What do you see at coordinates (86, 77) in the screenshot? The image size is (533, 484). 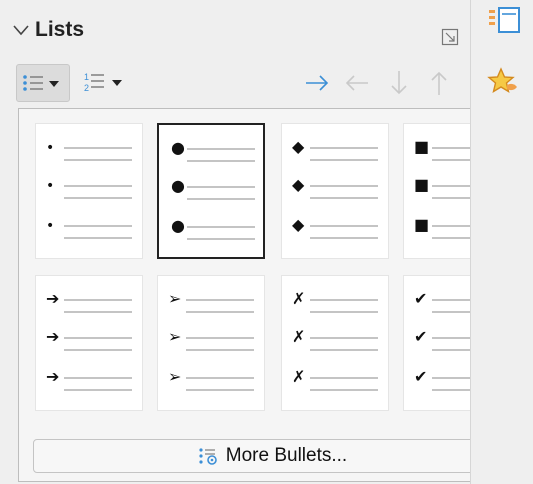 I see `svg-text: 1` at bounding box center [86, 77].